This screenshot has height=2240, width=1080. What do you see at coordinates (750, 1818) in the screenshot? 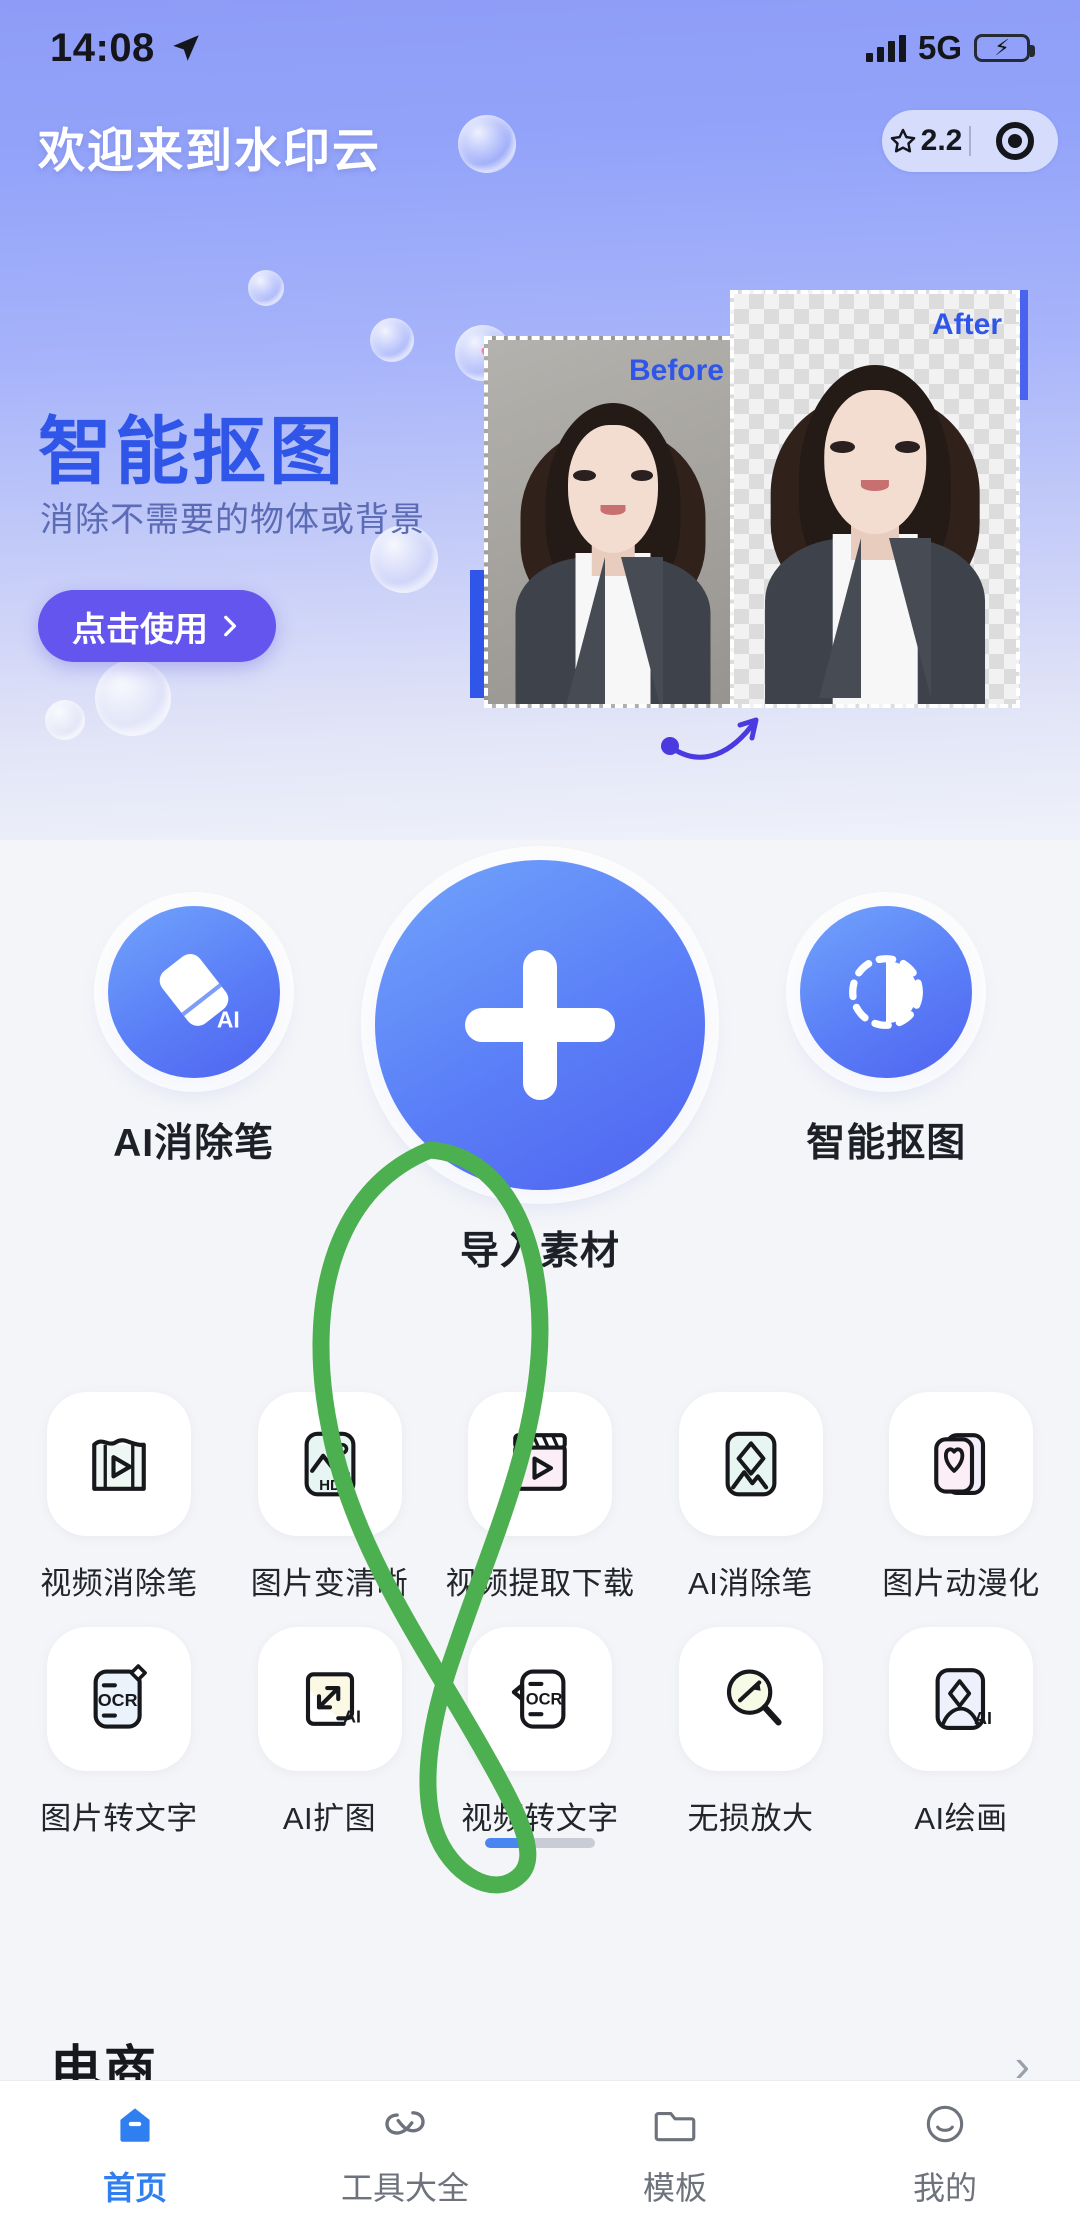
I see `tool-label: 无损放大` at bounding box center [750, 1818].